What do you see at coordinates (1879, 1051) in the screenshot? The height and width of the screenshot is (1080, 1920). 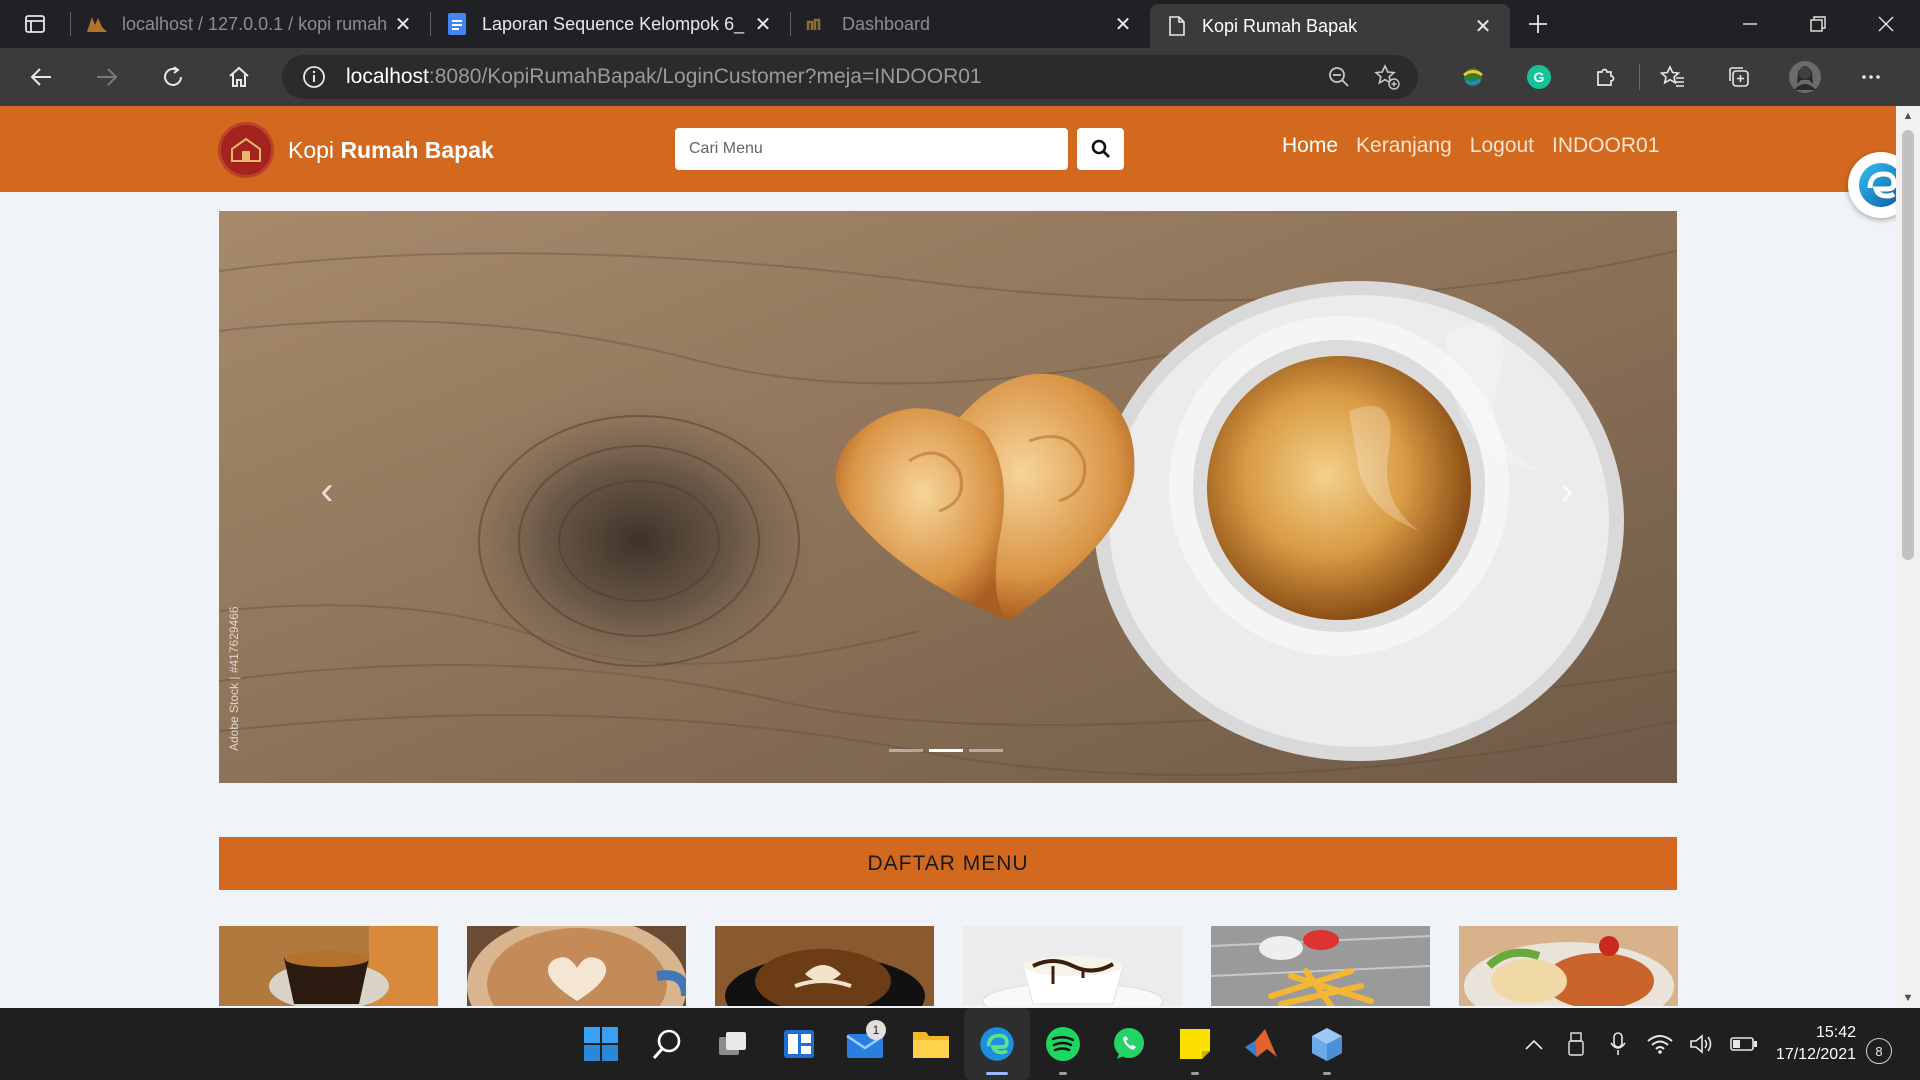 I see `notification-center-button: 8` at bounding box center [1879, 1051].